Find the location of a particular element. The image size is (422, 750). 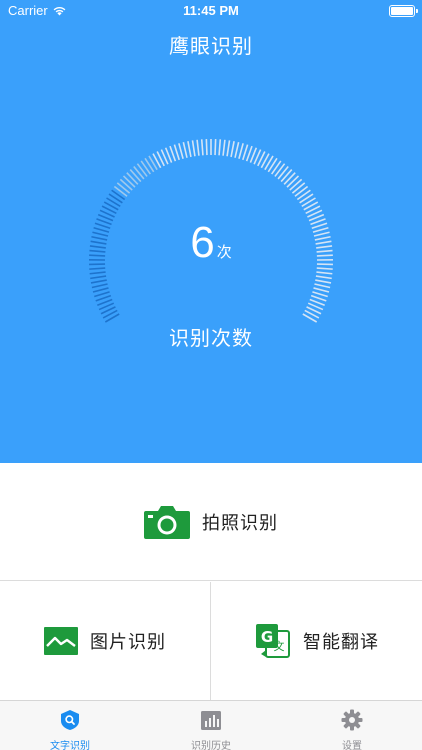

image-icon is located at coordinates (61, 641).